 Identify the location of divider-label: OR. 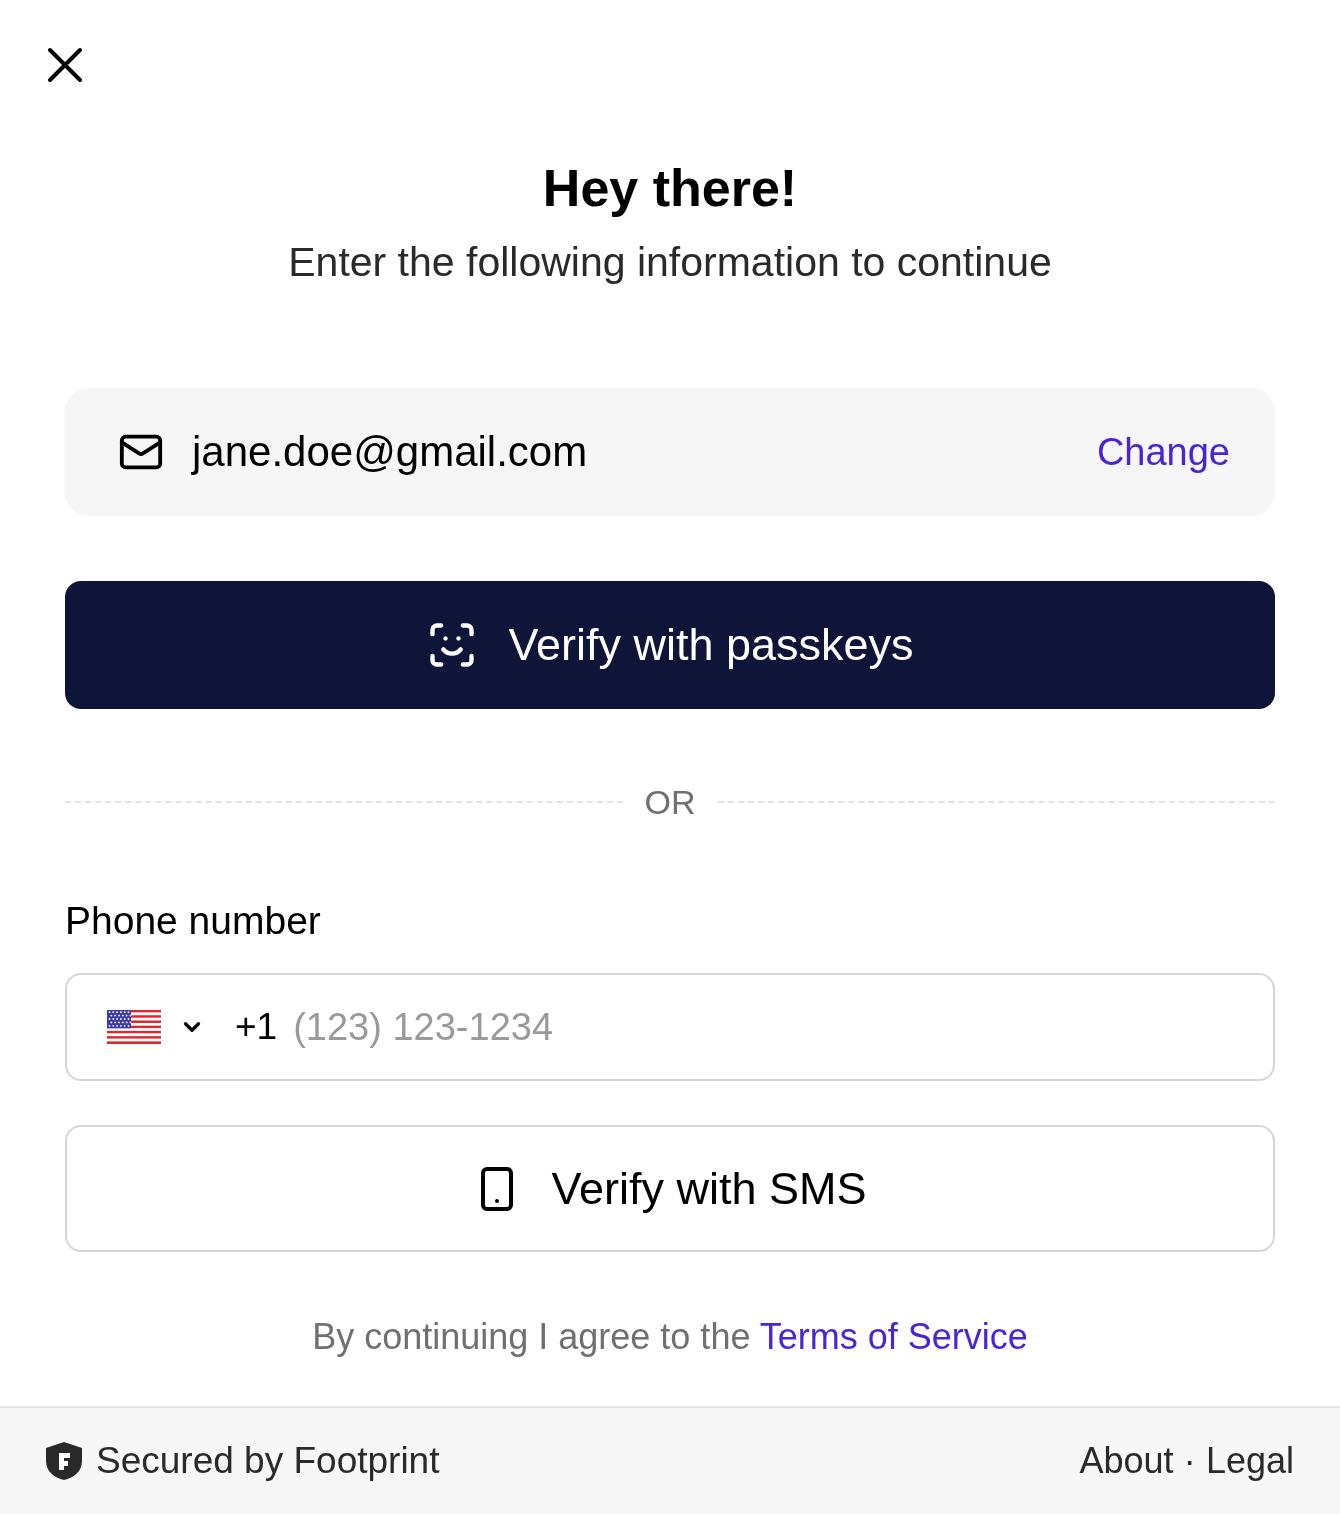
(670, 802).